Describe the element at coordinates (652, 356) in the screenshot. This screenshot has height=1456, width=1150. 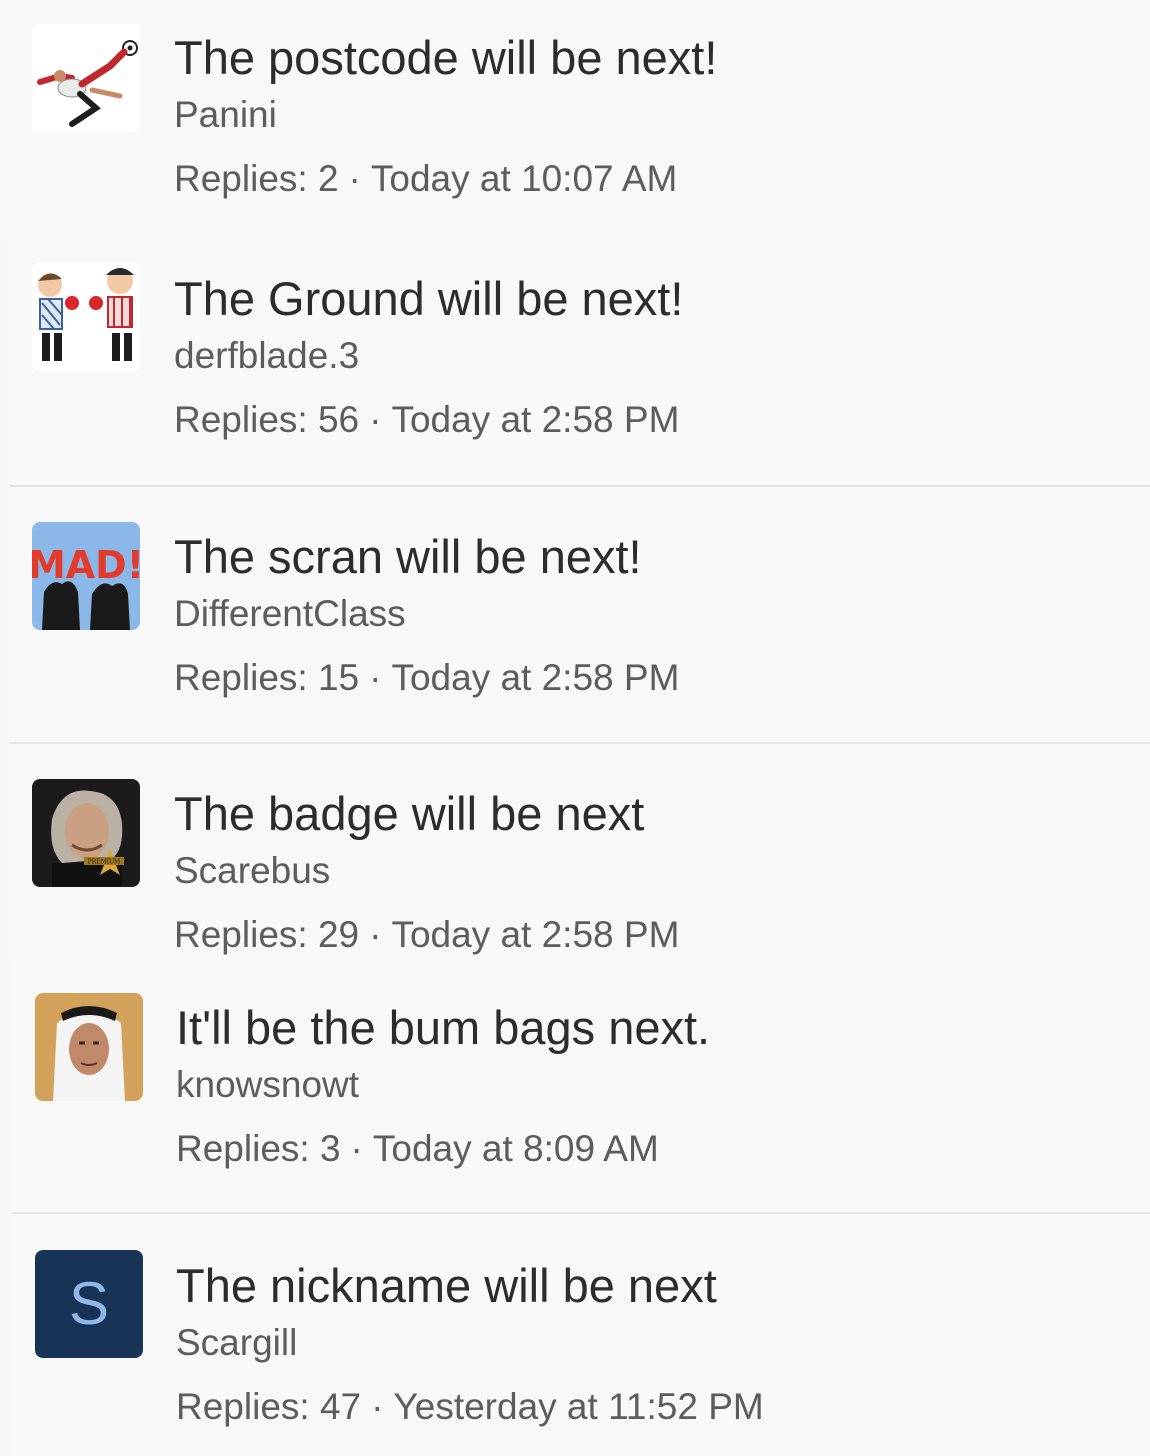
I see `thread-author: derfblade.3` at that location.